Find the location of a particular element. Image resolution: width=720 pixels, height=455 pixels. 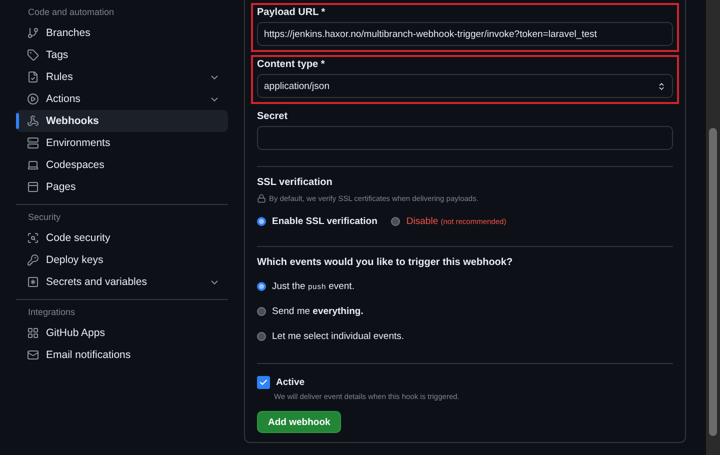

file-check-icon is located at coordinates (33, 77).